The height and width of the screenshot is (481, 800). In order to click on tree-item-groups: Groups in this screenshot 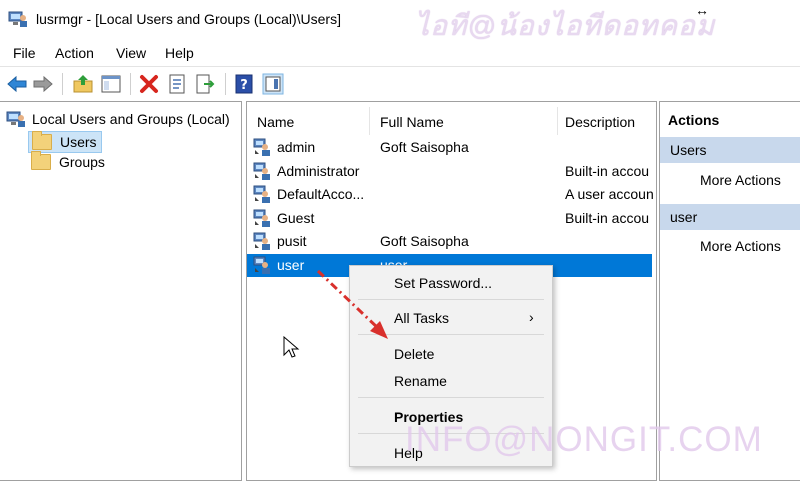, I will do `click(68, 160)`.